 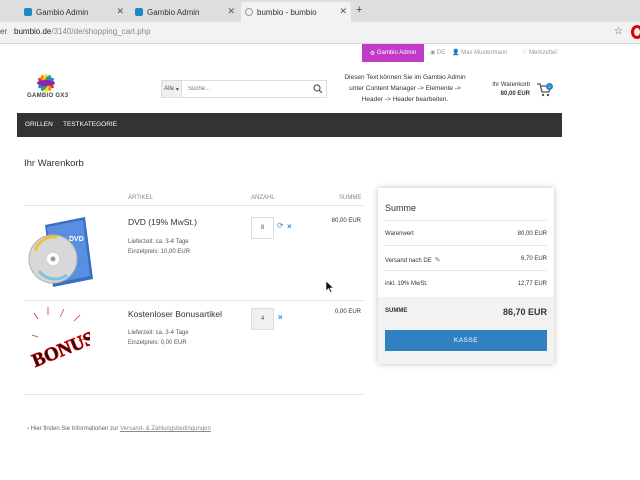 I want to click on browser-tab-2: Gambio Admin ✕, so click(x=185, y=12).